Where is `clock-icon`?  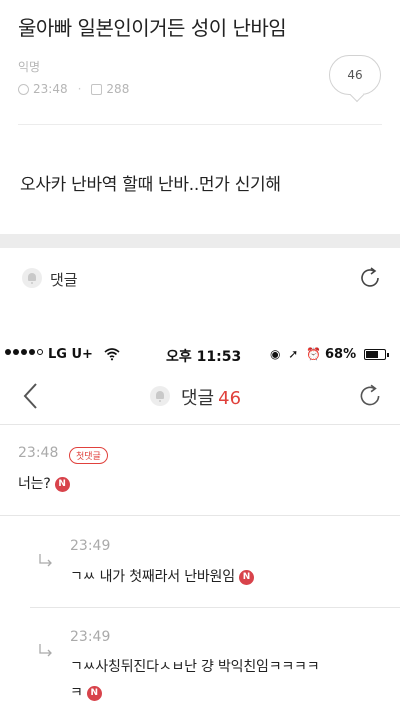 clock-icon is located at coordinates (23, 89).